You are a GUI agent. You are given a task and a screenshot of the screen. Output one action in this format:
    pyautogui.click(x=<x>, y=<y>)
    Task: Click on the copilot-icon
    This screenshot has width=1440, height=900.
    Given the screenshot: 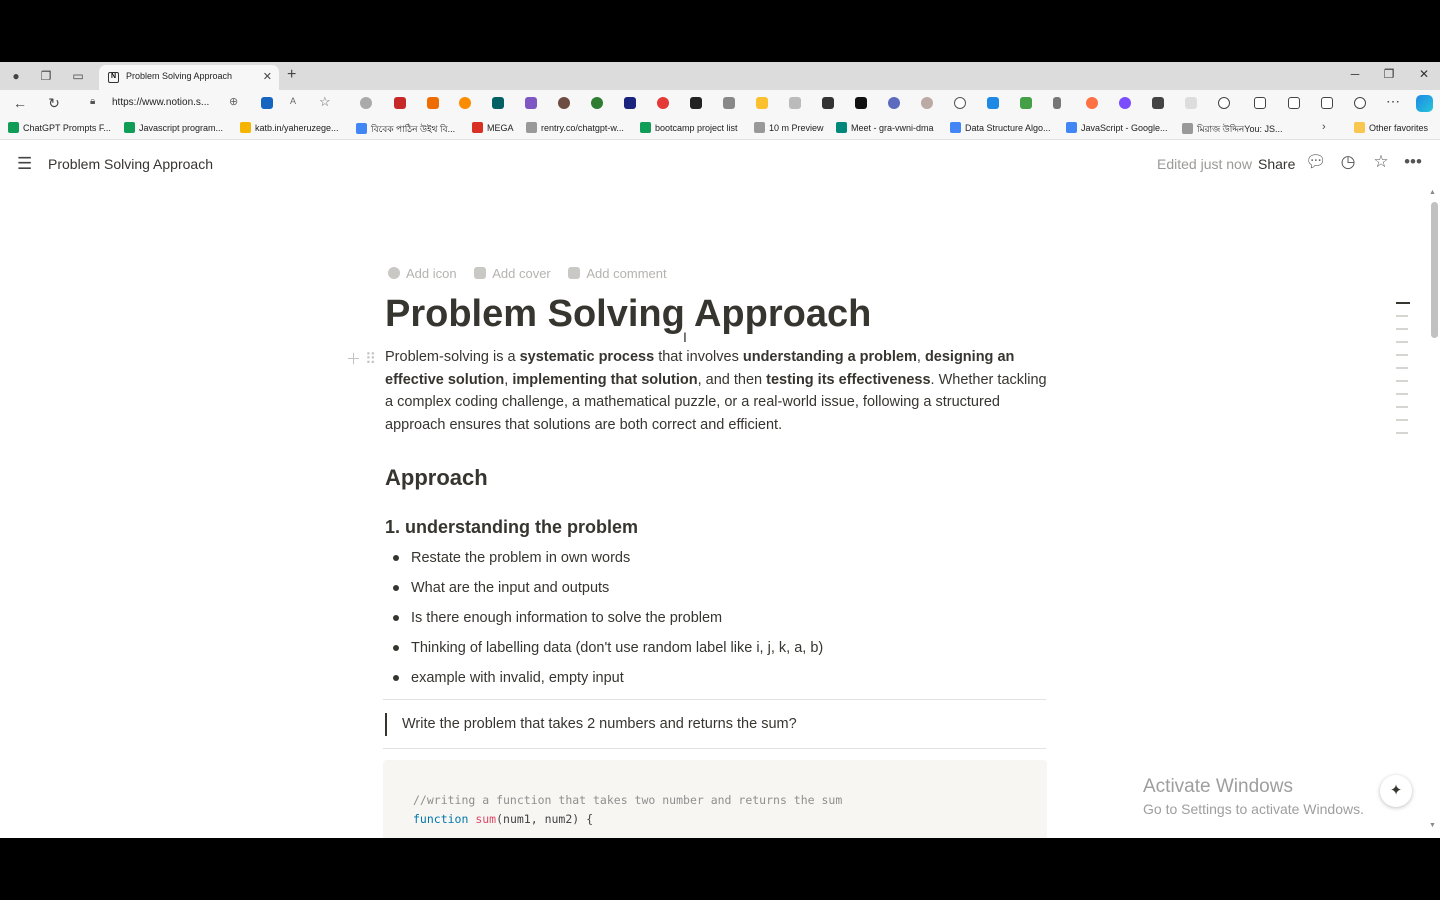 What is the action you would take?
    pyautogui.click(x=1424, y=103)
    